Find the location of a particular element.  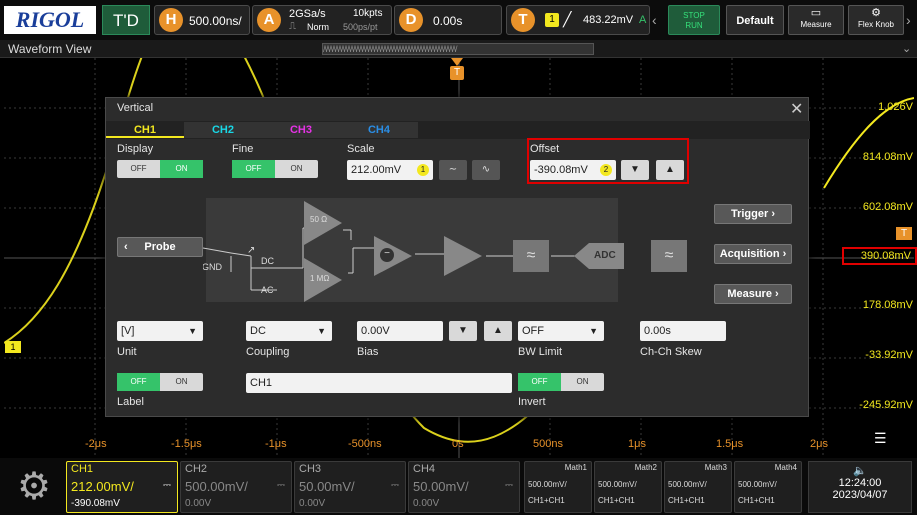

scale-up-wave-icon: ∿ is located at coordinates (486, 170).